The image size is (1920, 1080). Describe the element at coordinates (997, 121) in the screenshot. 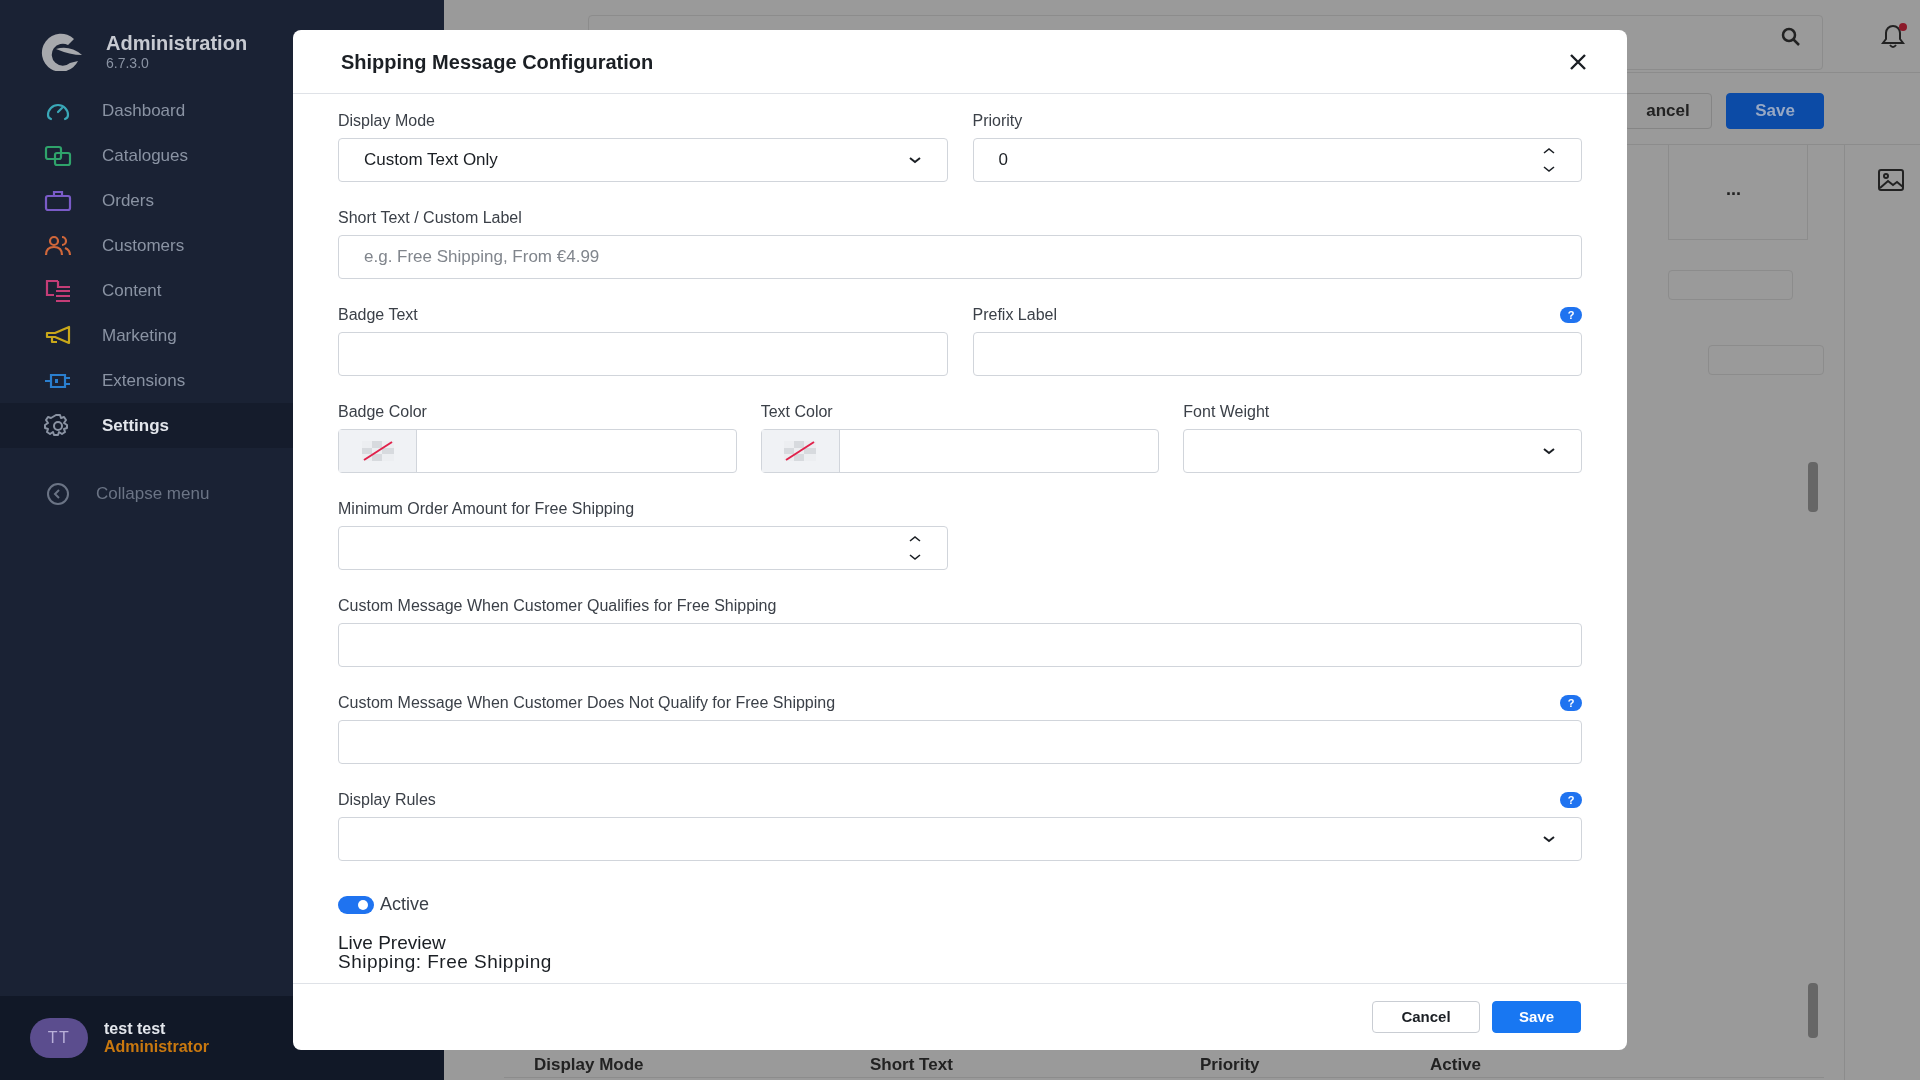

I see `field-label: Priority` at that location.